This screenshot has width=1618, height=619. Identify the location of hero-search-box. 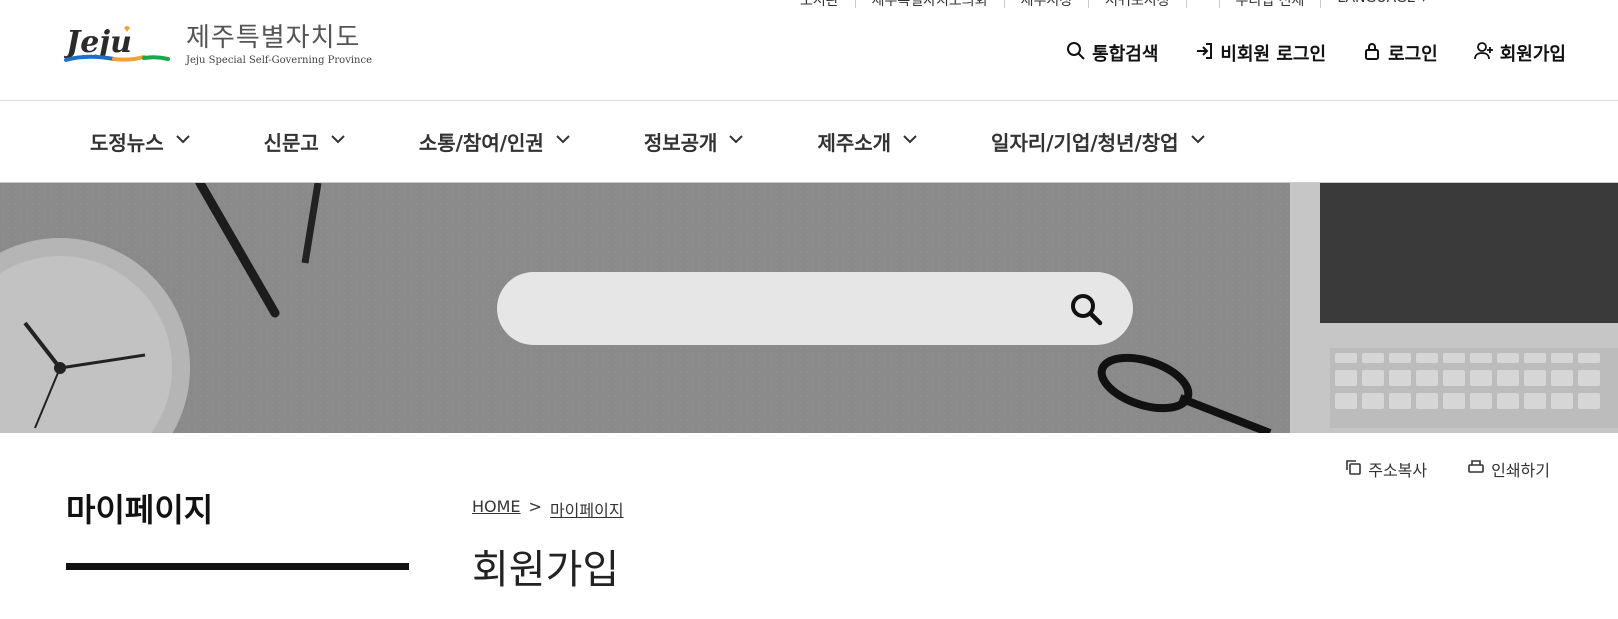
(815, 309).